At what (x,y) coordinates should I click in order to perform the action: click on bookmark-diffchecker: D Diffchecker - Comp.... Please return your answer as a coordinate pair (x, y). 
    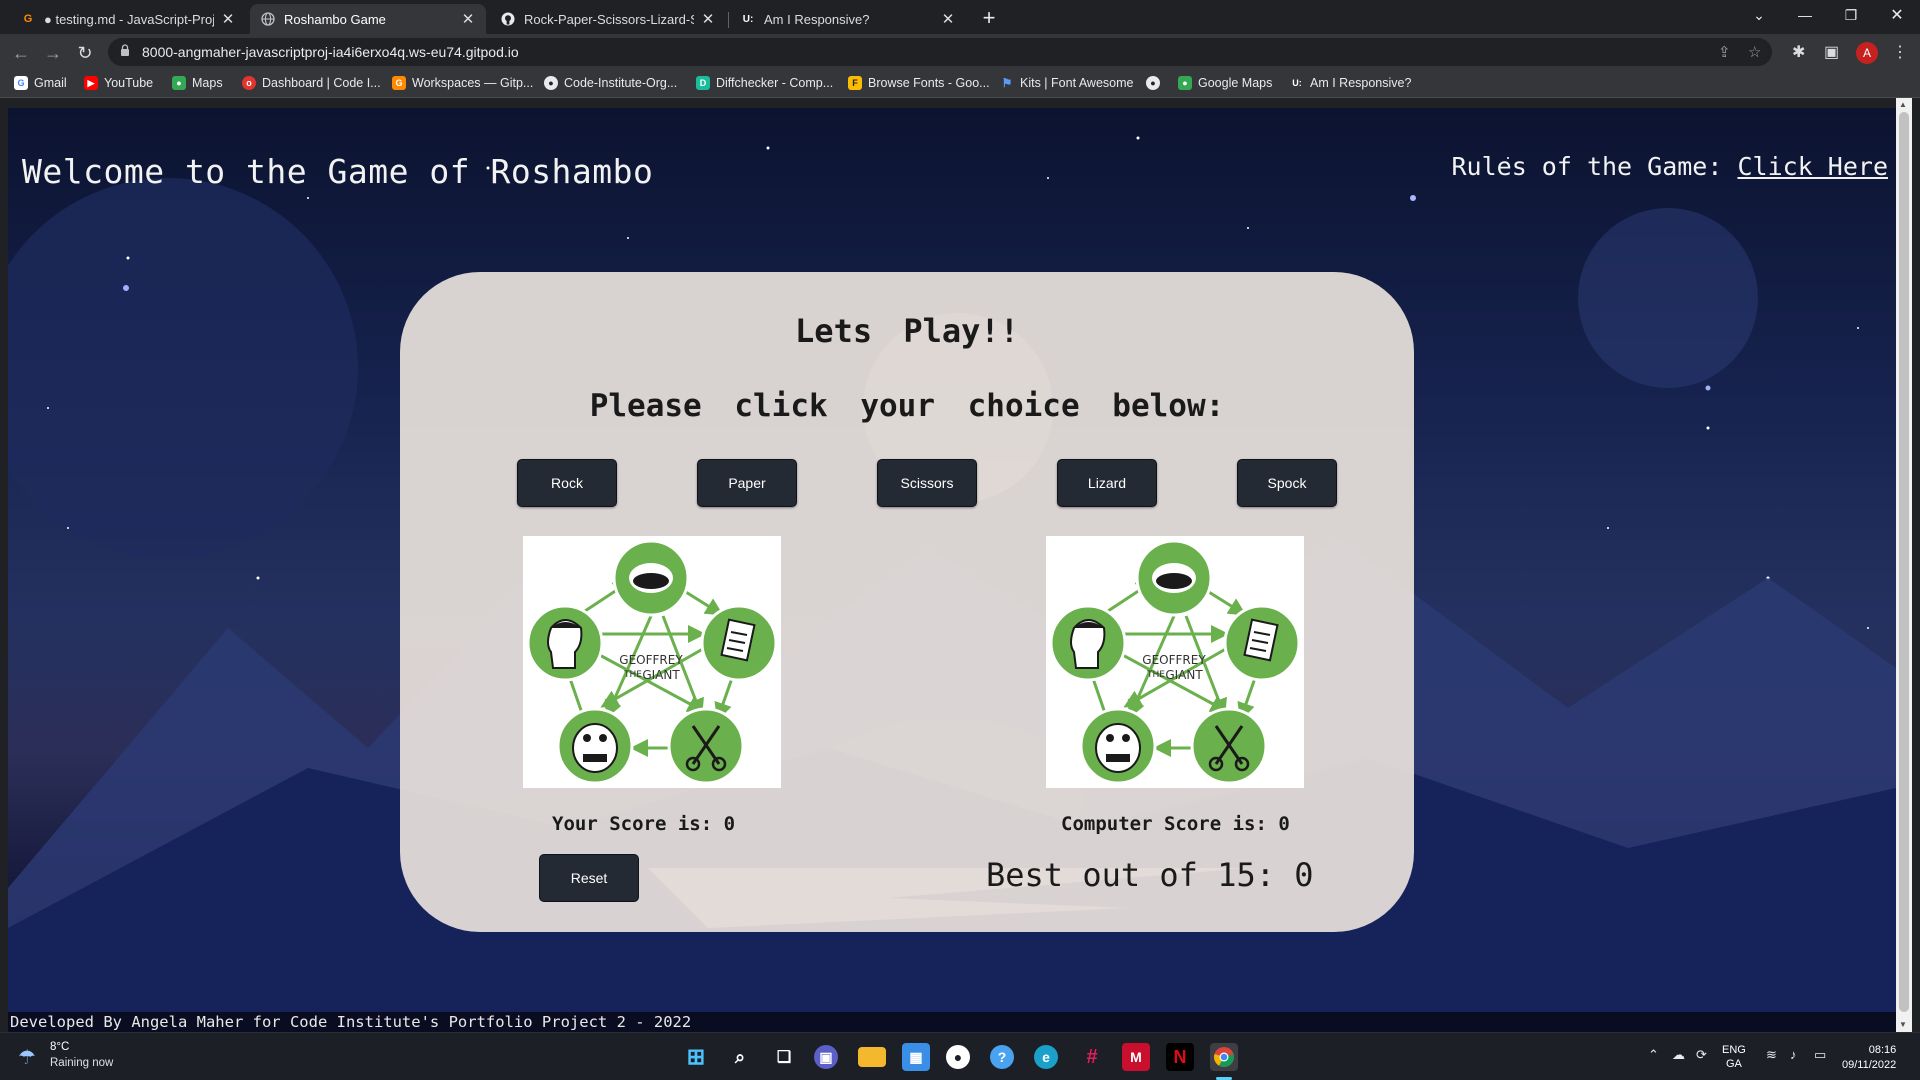
    Looking at the image, I should click on (764, 83).